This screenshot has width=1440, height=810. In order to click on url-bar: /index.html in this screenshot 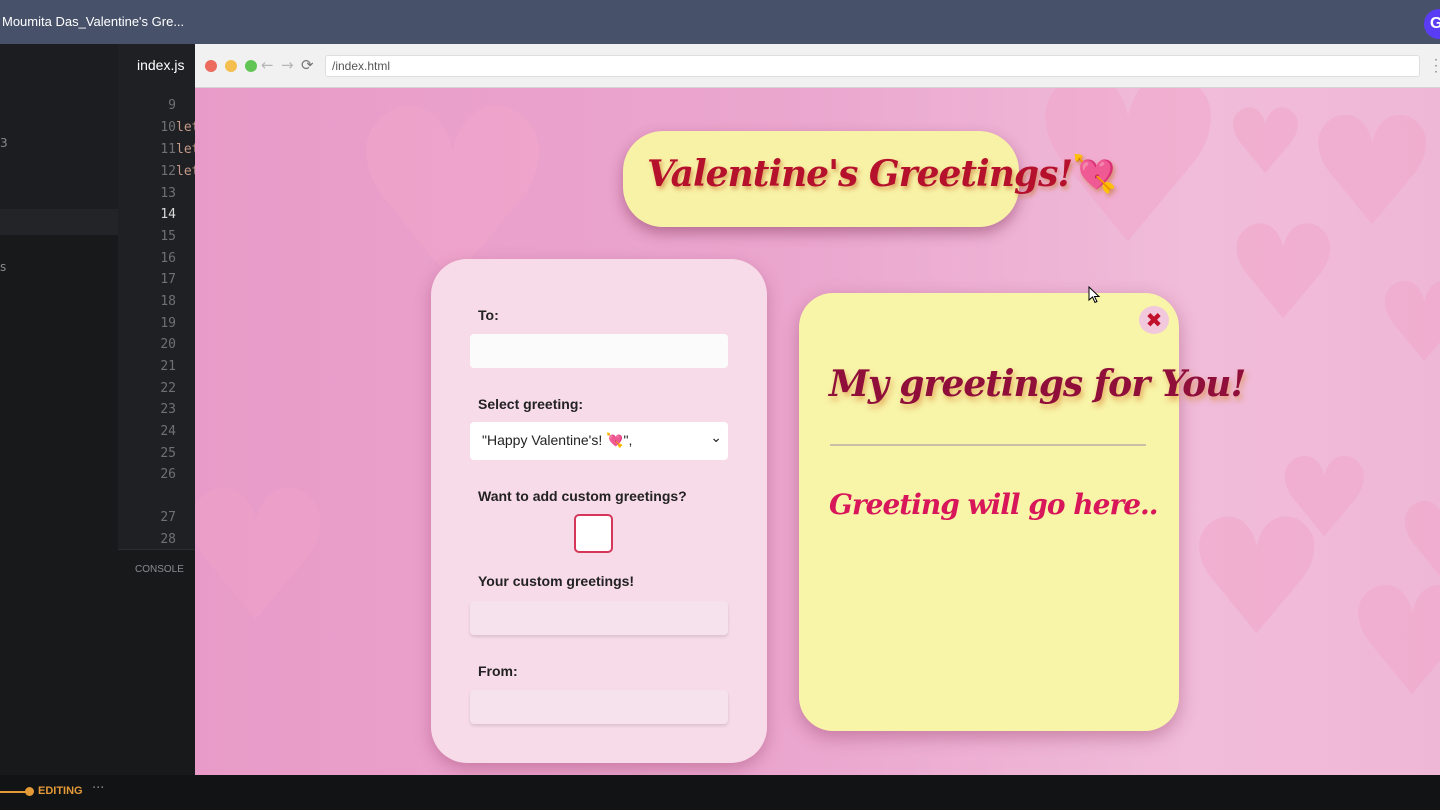, I will do `click(872, 66)`.